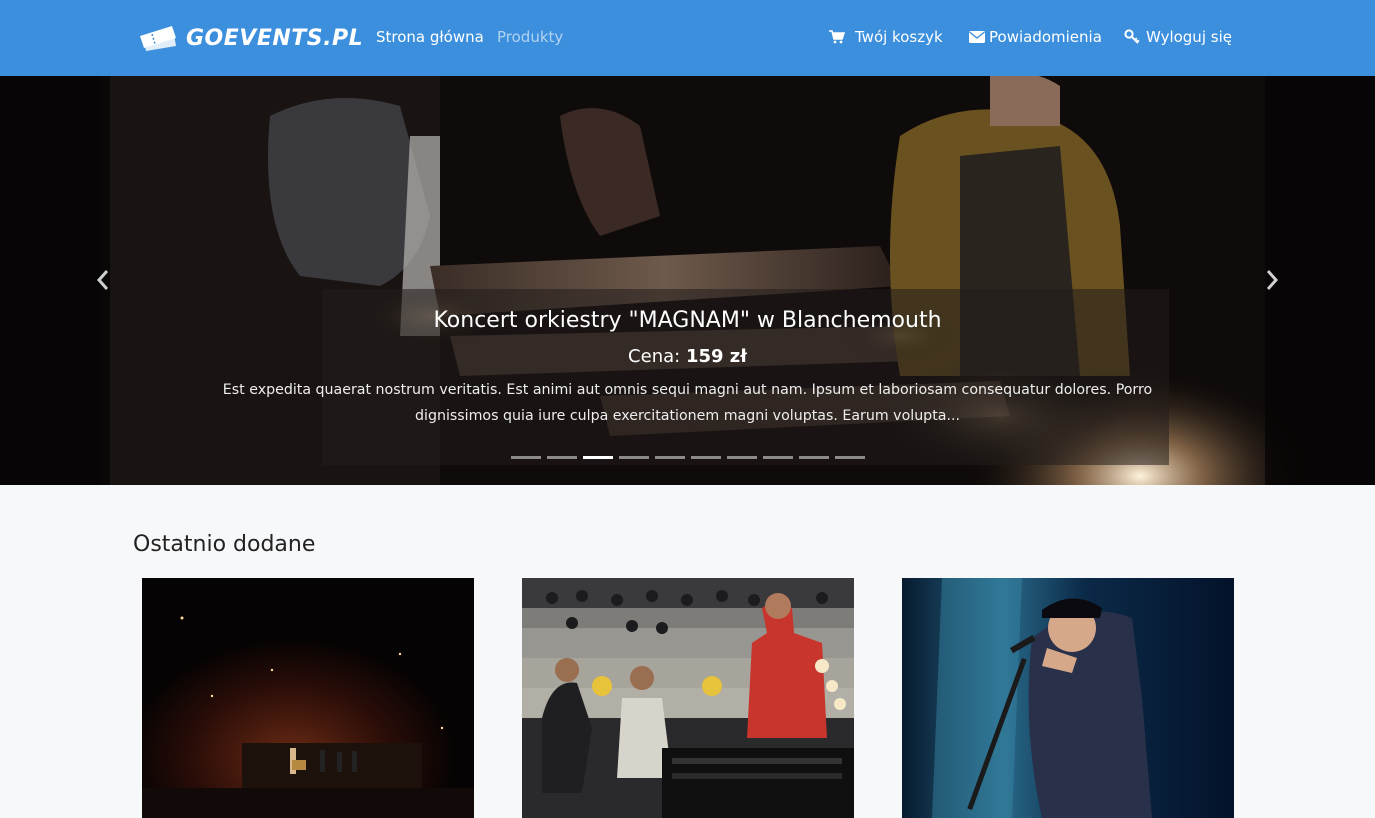 The image size is (1375, 818). I want to click on nav-notifications: Powiadomienia, so click(1035, 37).